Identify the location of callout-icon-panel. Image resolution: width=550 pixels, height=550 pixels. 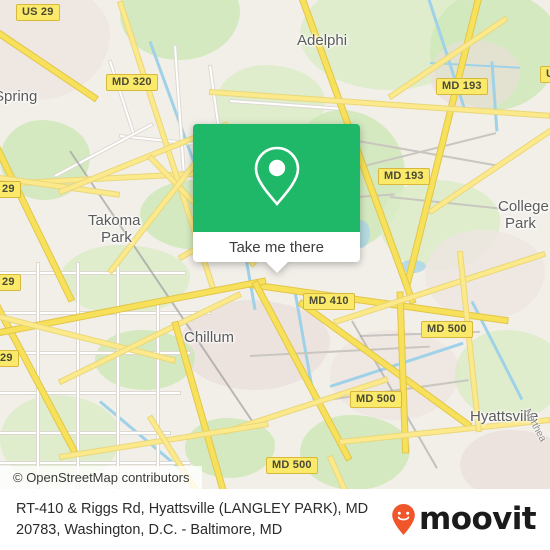
(276, 178).